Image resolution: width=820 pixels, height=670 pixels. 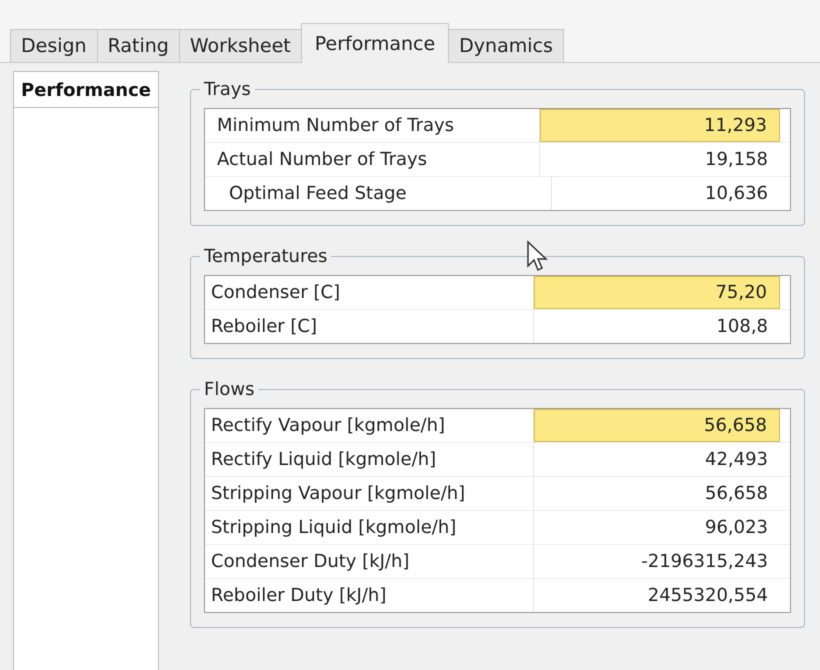 I want to click on value-cell-text: 56,658, so click(x=736, y=494).